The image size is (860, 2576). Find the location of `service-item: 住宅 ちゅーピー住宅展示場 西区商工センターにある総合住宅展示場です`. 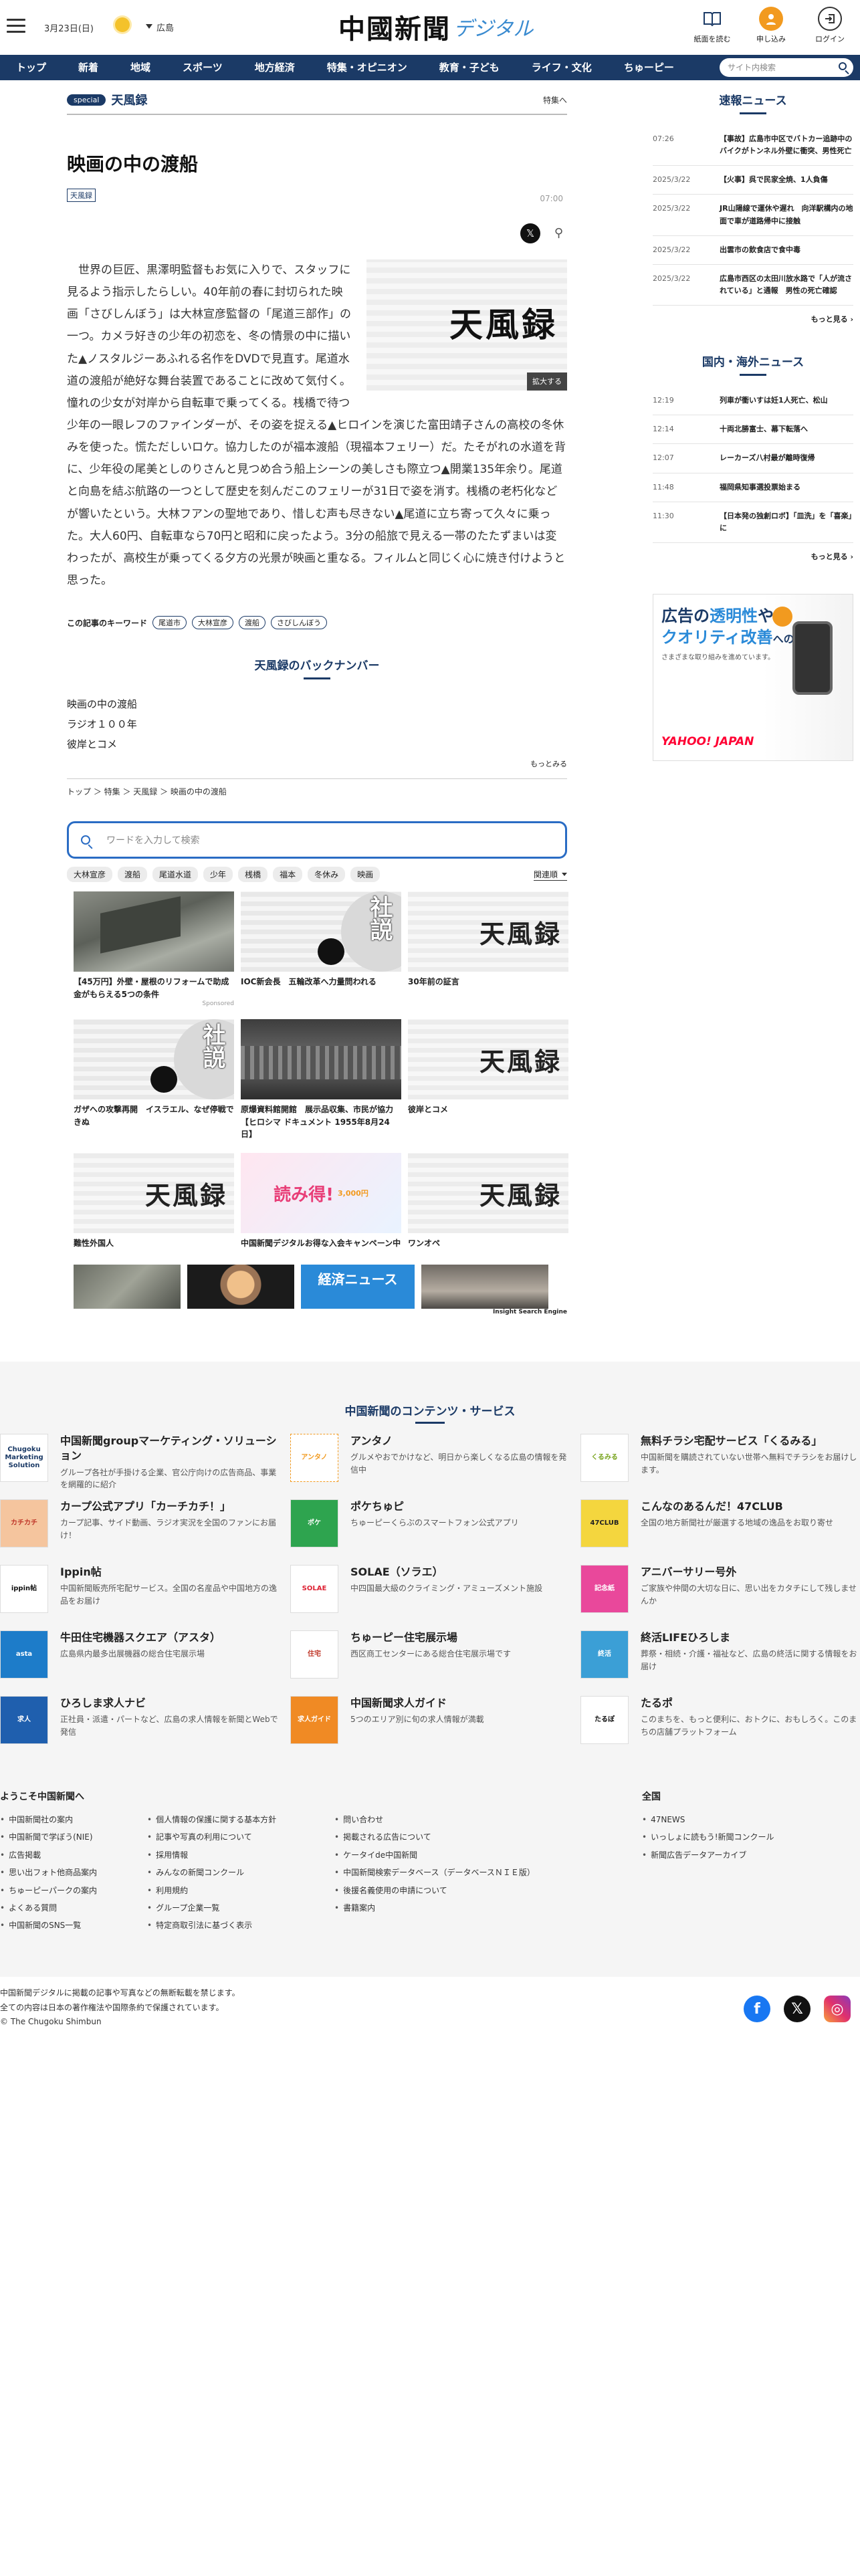

service-item: 住宅 ちゅーピー住宅展示場 西区商工センターにある総合住宅展示場です is located at coordinates (430, 1659).